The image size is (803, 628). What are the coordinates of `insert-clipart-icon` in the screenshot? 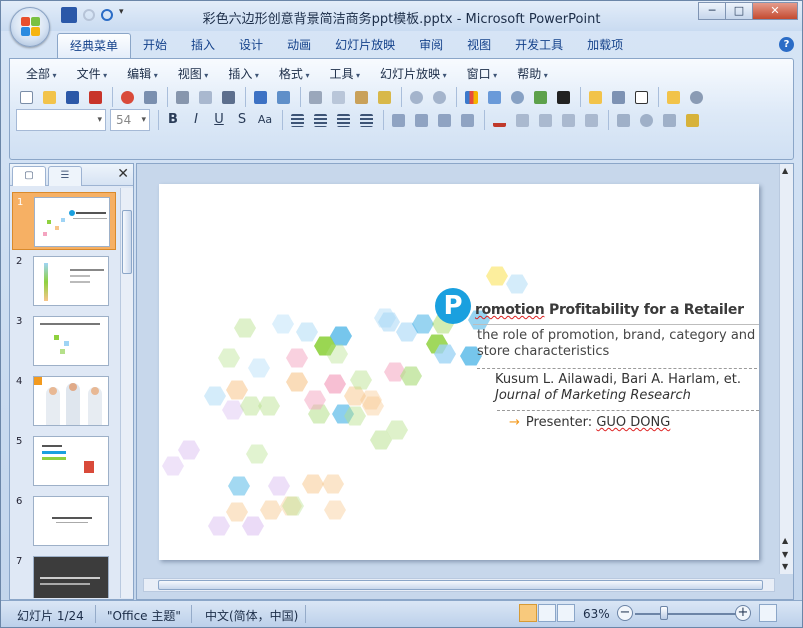 It's located at (517, 97).